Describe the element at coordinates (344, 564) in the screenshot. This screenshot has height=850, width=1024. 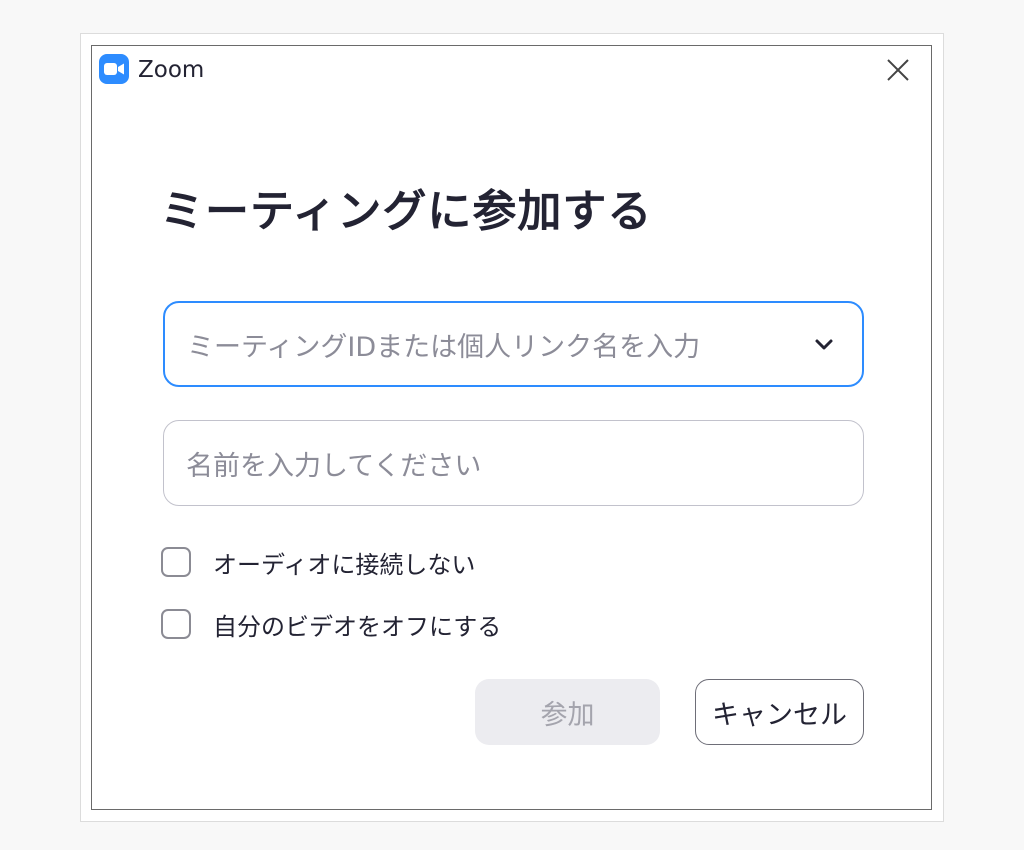
I see `no-audio-label: オーディオに接続しない` at that location.